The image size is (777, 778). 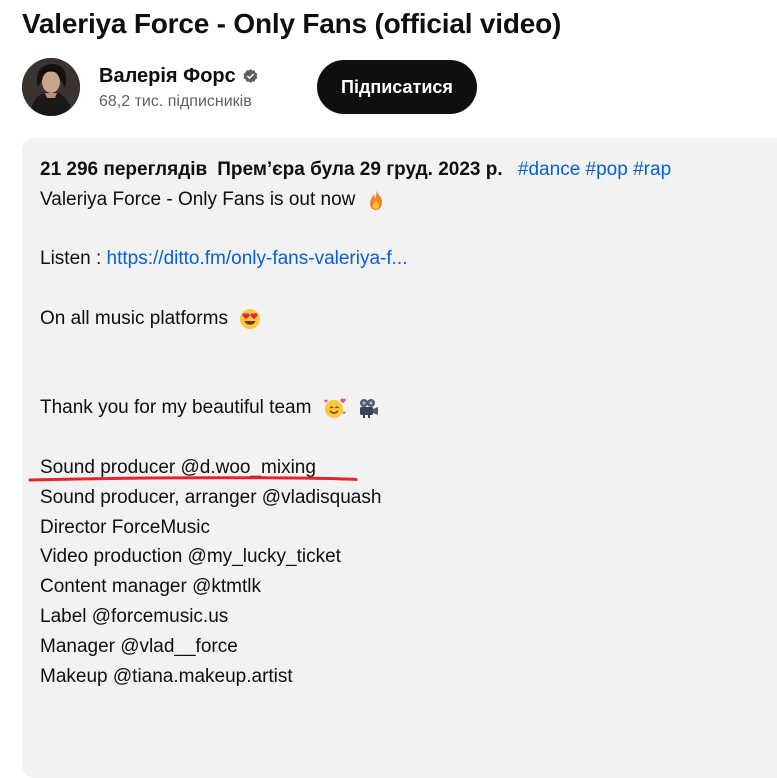 What do you see at coordinates (166, 676) in the screenshot?
I see `credit-line: Makeup @tiana.makeup.artist` at bounding box center [166, 676].